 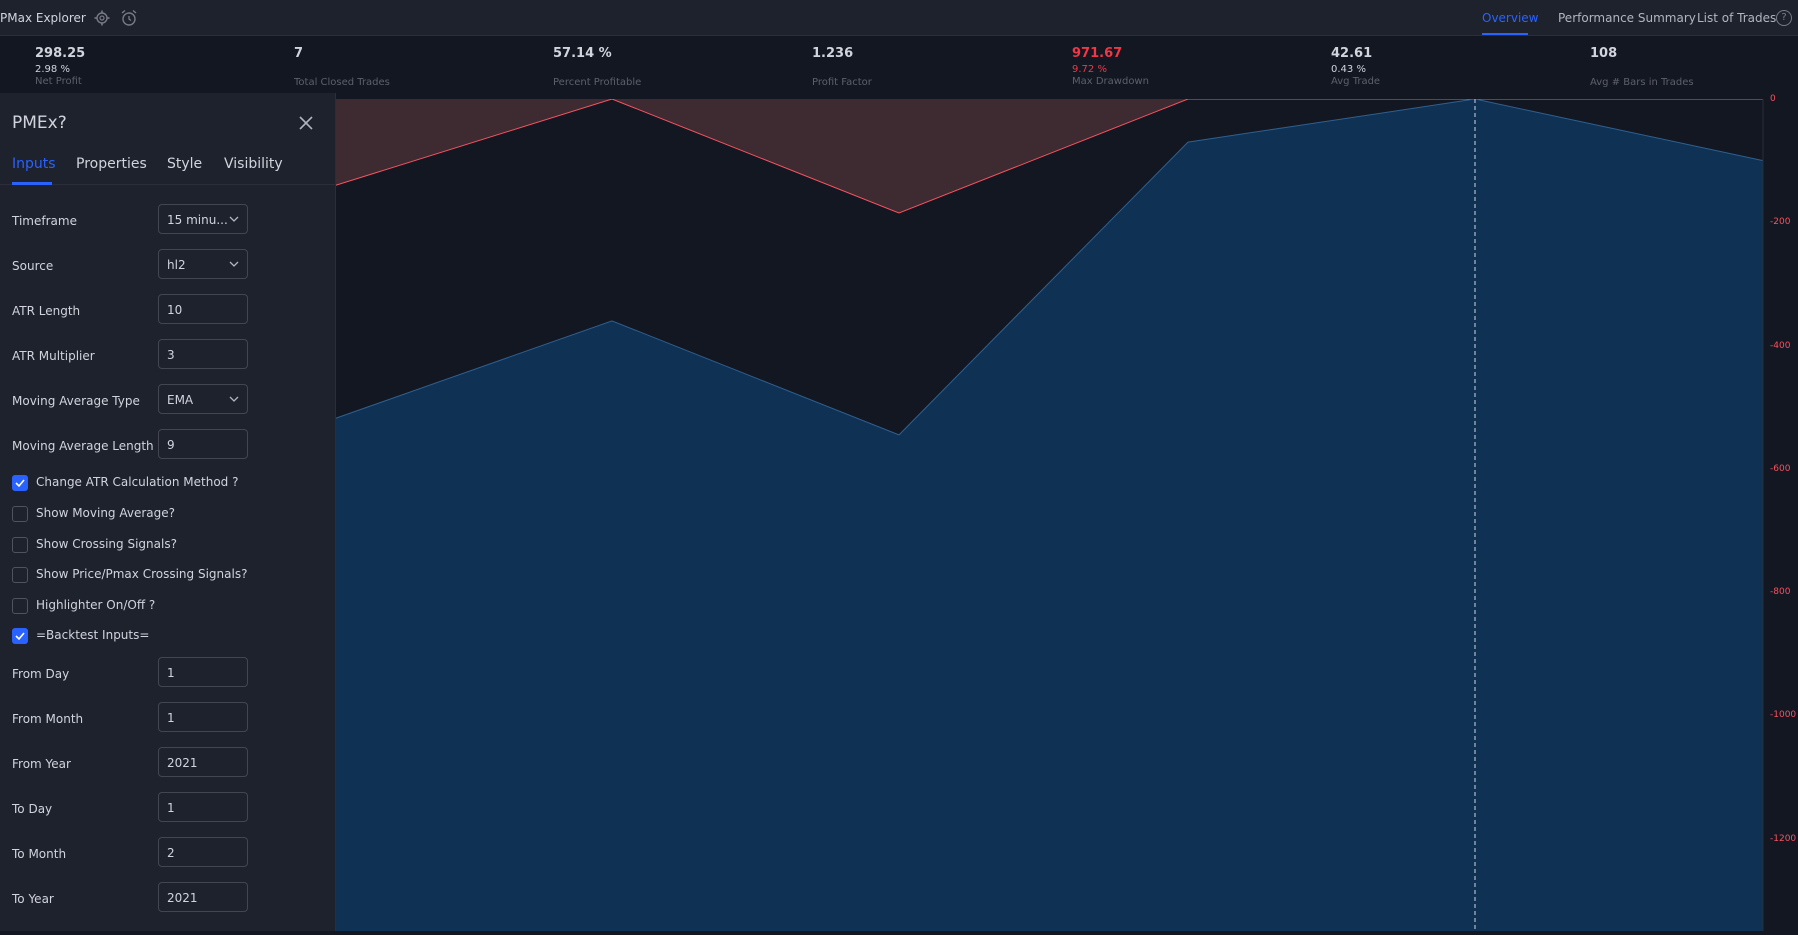 I want to click on stat-avg-bars: 108 Avg # Bars in Trades, so click(x=1642, y=67).